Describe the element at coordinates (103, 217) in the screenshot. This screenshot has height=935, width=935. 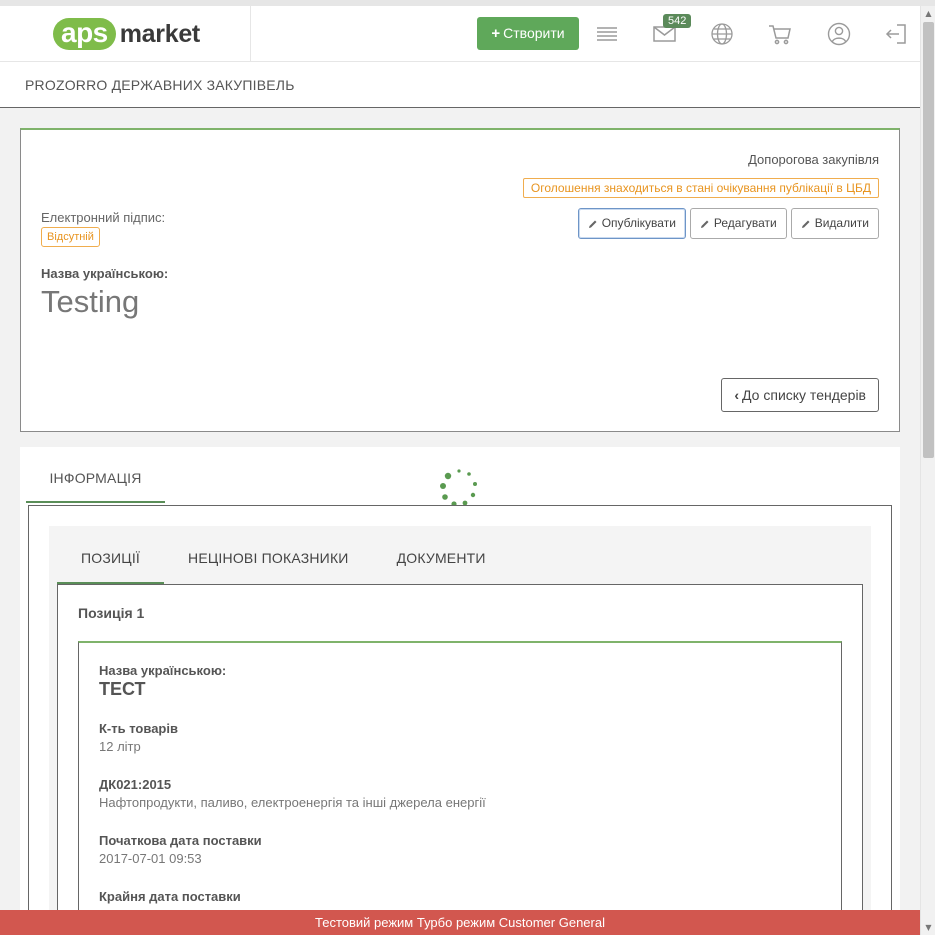
I see `esignature-label: Електронний підпис:` at that location.